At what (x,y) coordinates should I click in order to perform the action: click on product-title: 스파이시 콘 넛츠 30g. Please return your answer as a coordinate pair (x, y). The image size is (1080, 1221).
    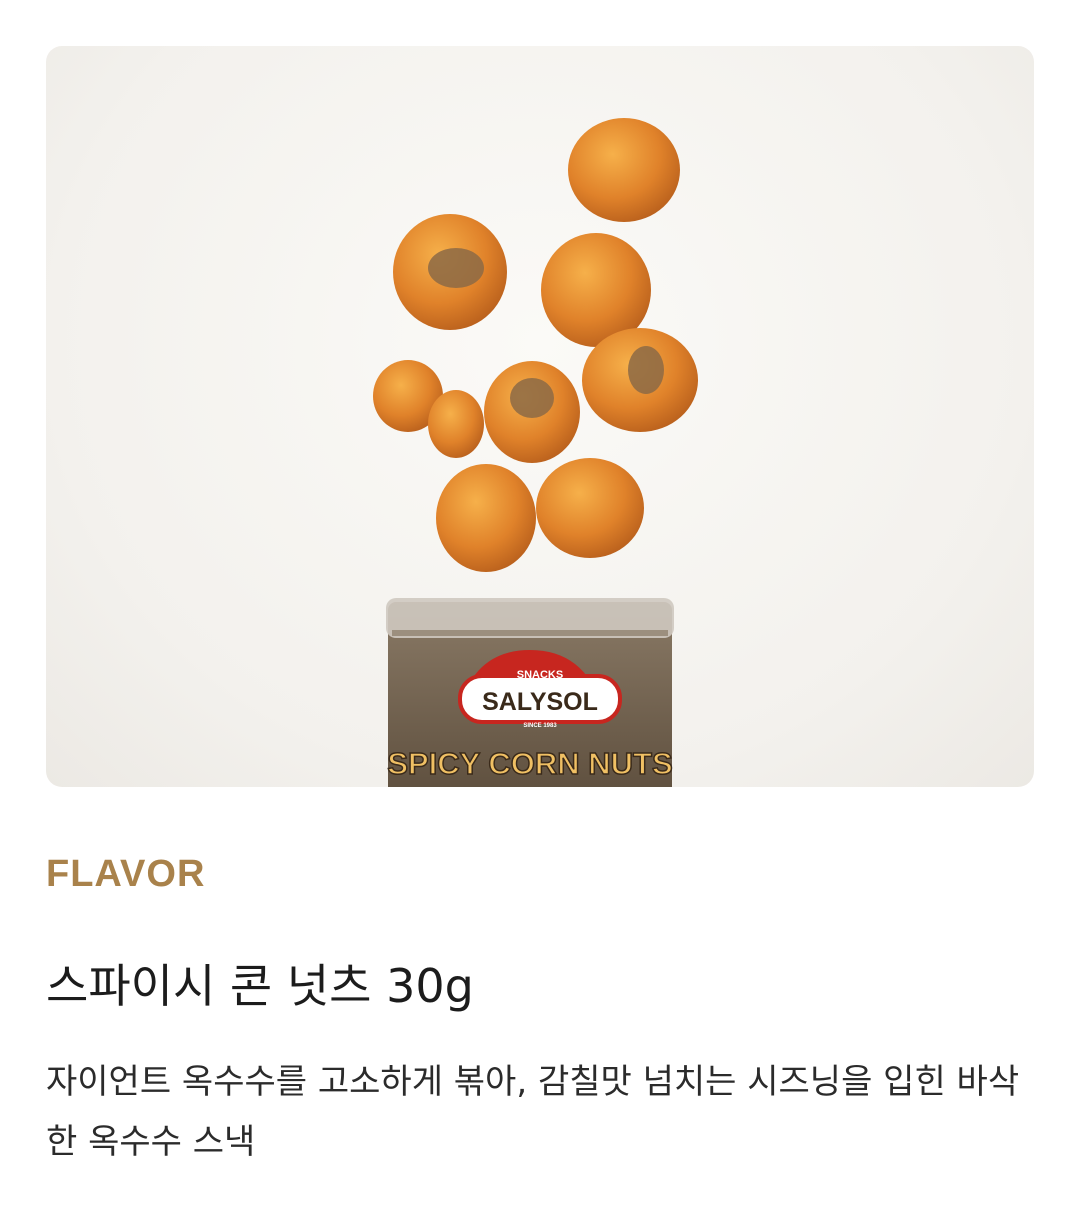
    Looking at the image, I should click on (260, 986).